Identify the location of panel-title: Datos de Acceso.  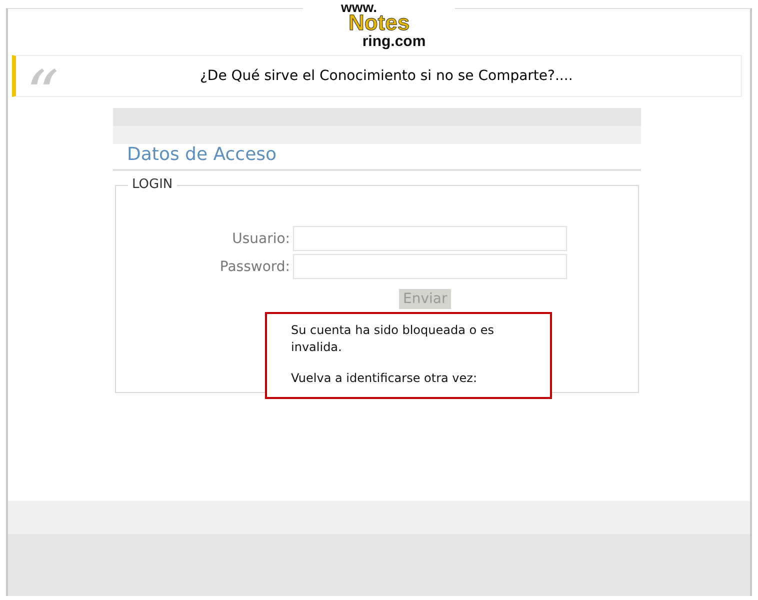
(377, 157).